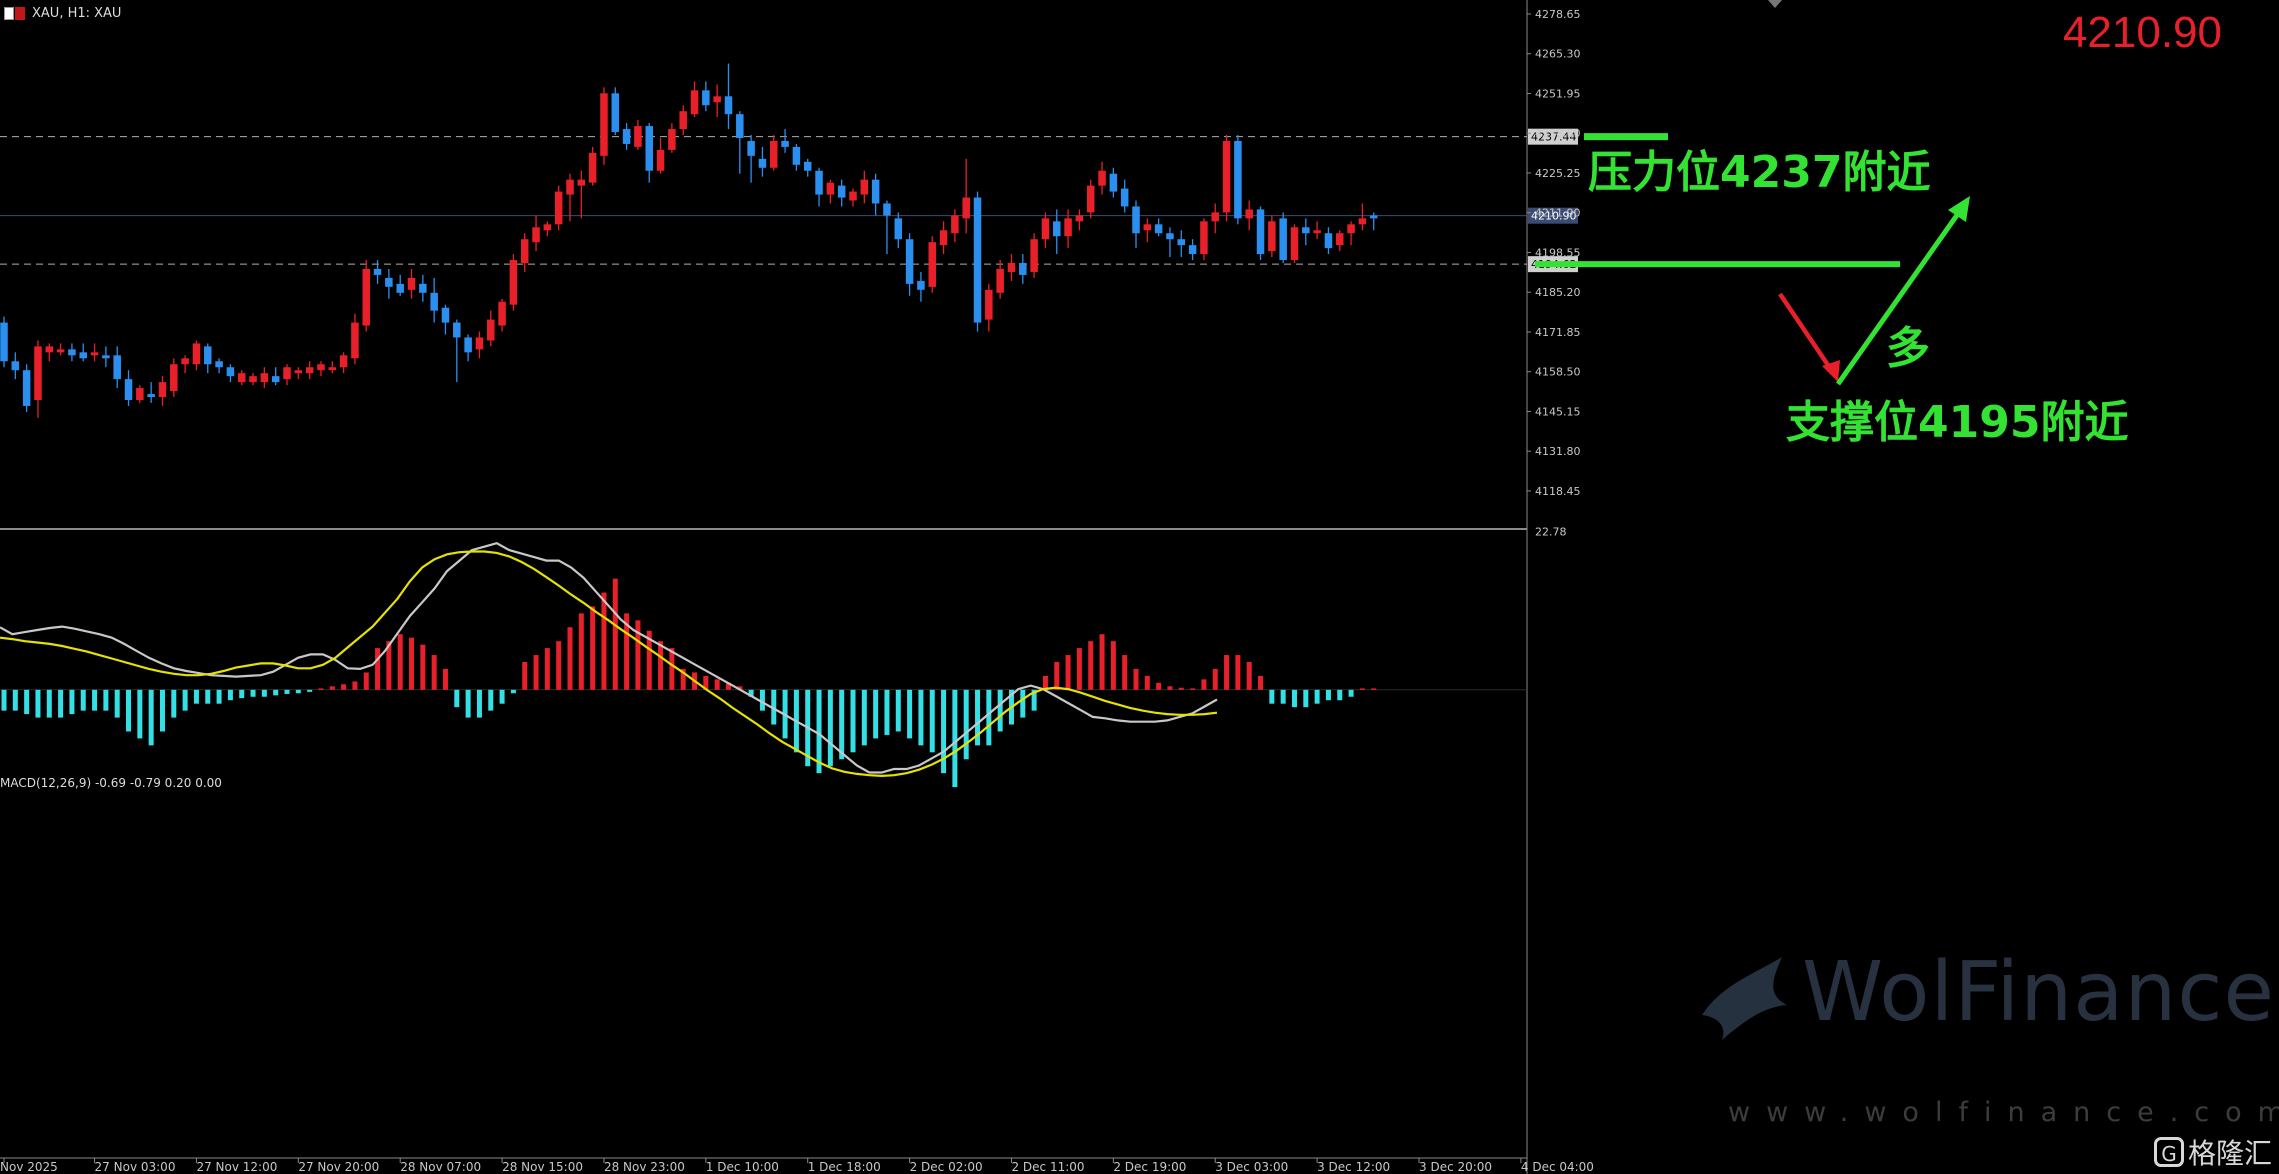  What do you see at coordinates (1251, 1167) in the screenshot?
I see `time-tick-label-12: 3 Dec 03:00` at bounding box center [1251, 1167].